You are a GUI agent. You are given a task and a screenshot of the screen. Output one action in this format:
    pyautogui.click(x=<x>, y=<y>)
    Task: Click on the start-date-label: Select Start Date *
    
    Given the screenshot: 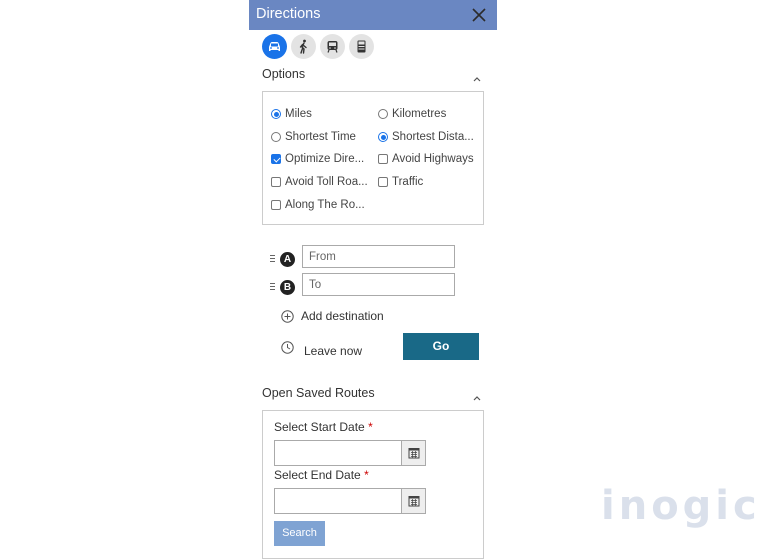 What is the action you would take?
    pyautogui.click(x=323, y=427)
    